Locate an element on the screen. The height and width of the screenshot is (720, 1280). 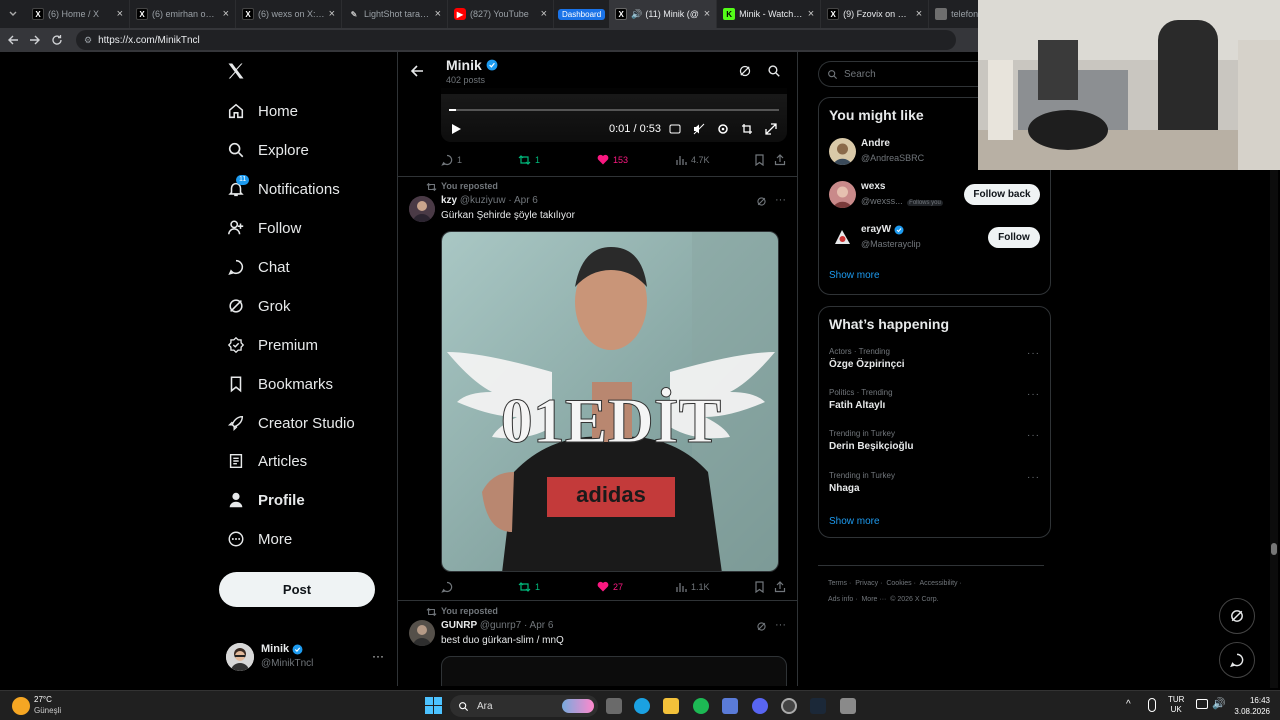
address-bar: ⚙ https://x.com/MinikTncl is located at coordinates (516, 40).